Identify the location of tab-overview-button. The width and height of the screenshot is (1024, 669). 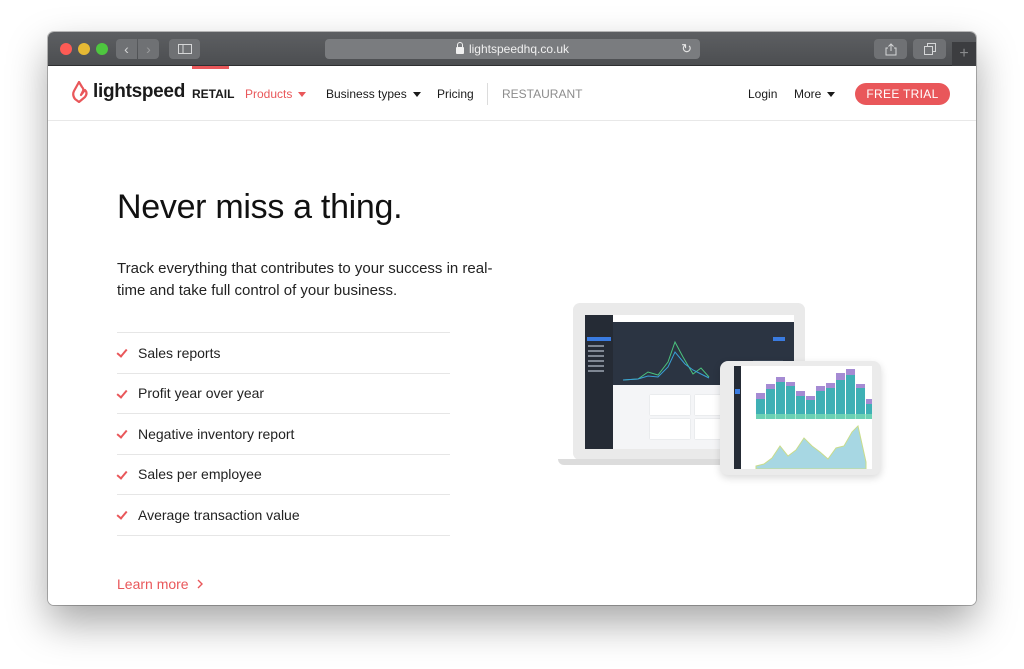
(929, 49).